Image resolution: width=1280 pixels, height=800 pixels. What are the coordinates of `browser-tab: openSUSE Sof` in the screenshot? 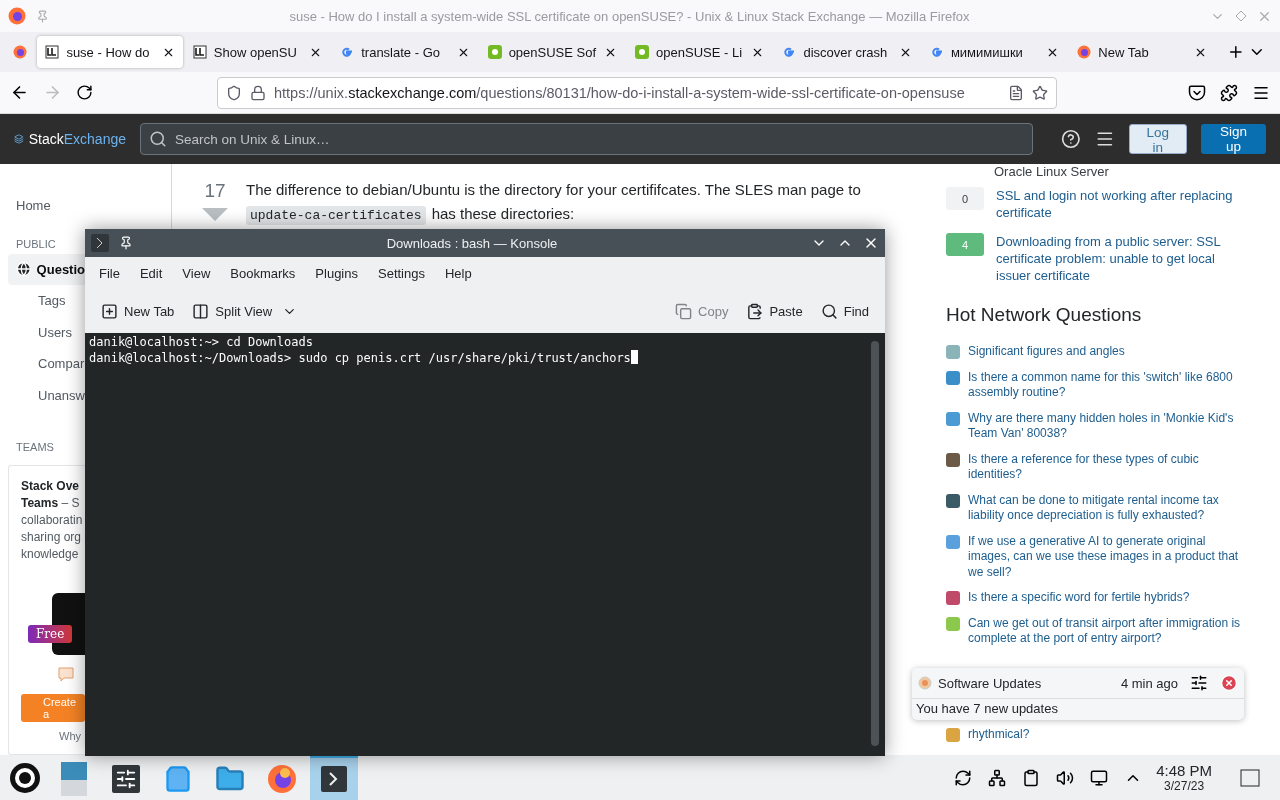 It's located at (552, 52).